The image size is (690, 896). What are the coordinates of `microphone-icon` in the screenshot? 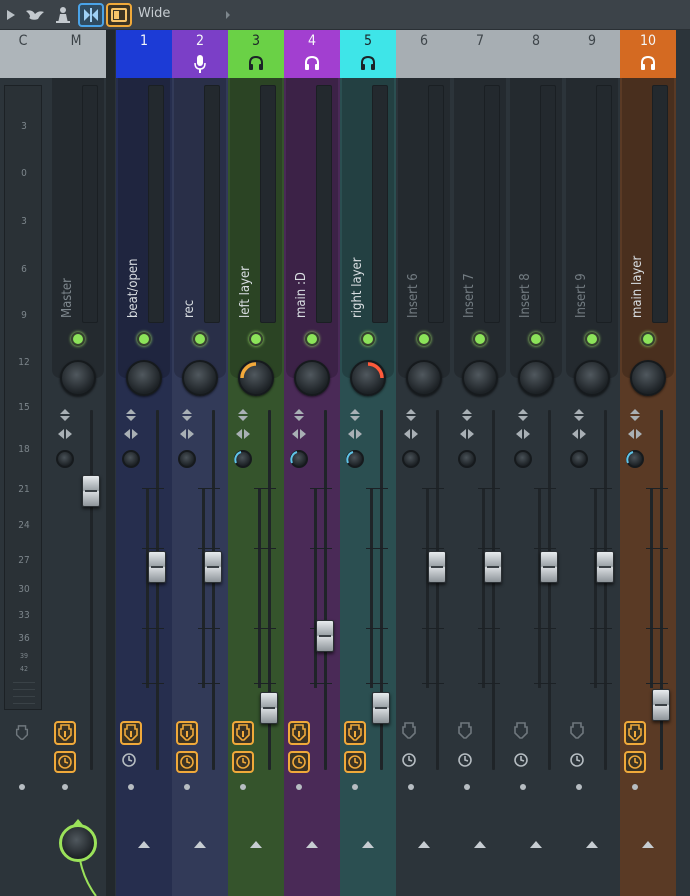 It's located at (200, 66).